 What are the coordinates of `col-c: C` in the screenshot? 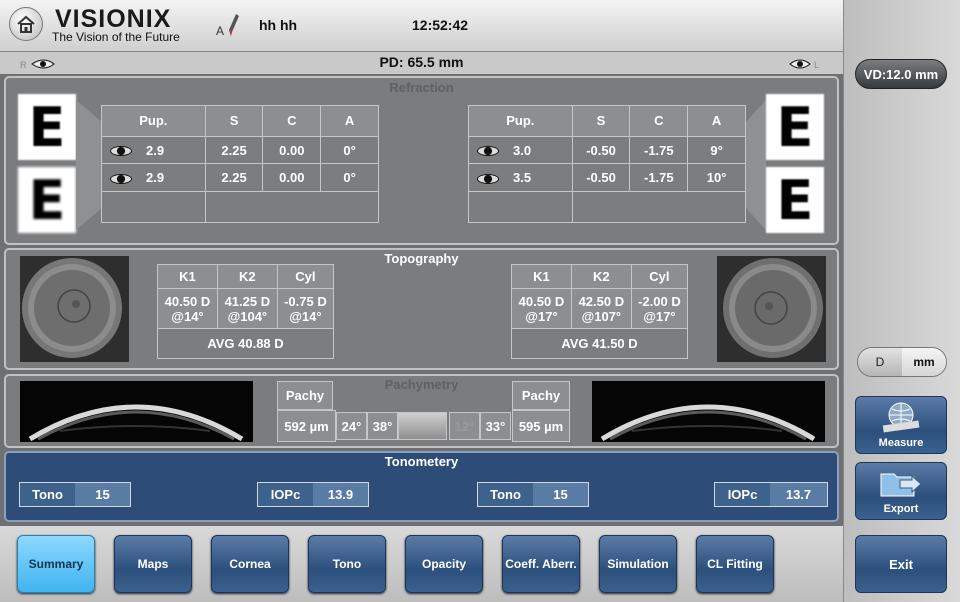 It's located at (659, 121).